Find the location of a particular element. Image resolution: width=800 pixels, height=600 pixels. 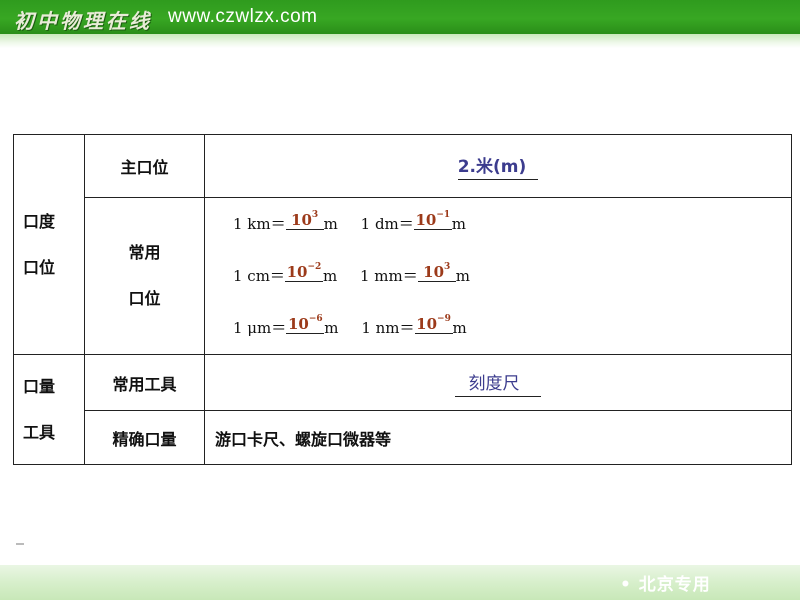

main-unit-cell: 2.米(m) is located at coordinates (498, 166).